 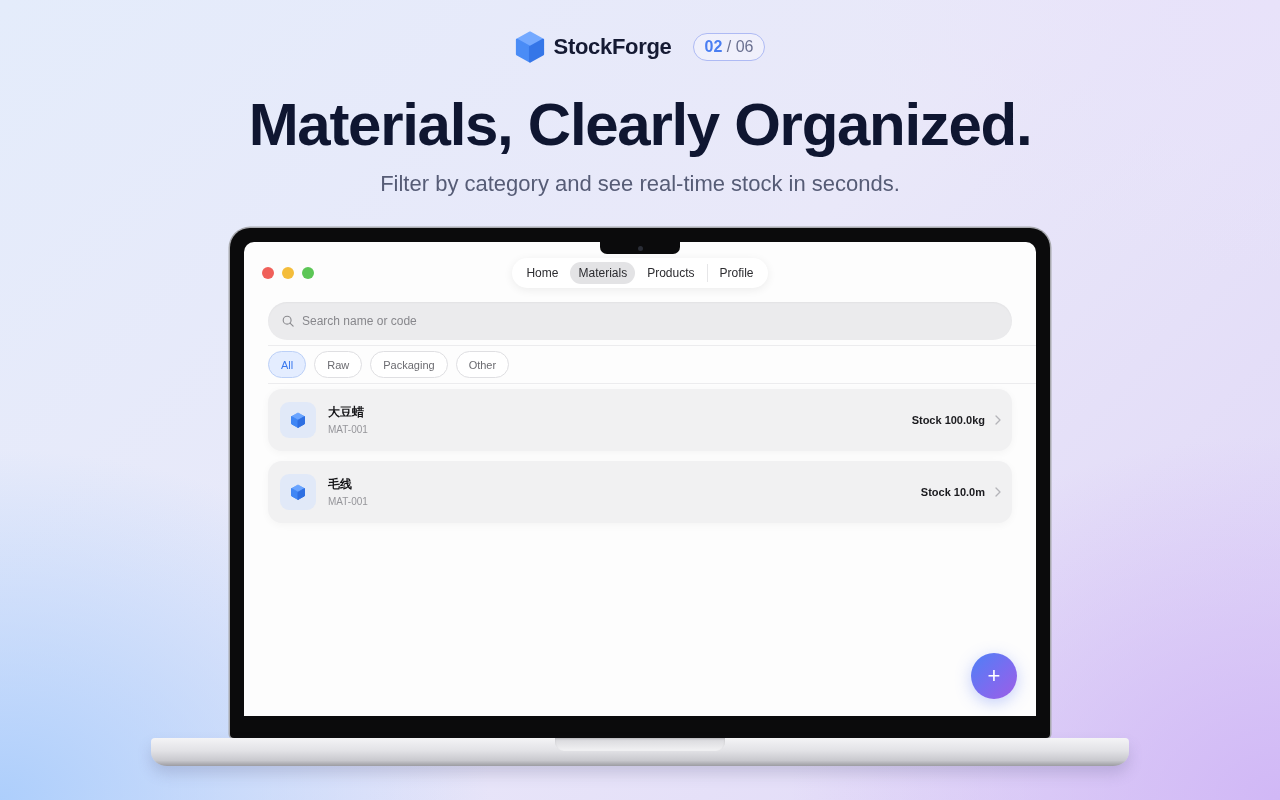 What do you see at coordinates (287, 364) in the screenshot?
I see `filter-chip: All` at bounding box center [287, 364].